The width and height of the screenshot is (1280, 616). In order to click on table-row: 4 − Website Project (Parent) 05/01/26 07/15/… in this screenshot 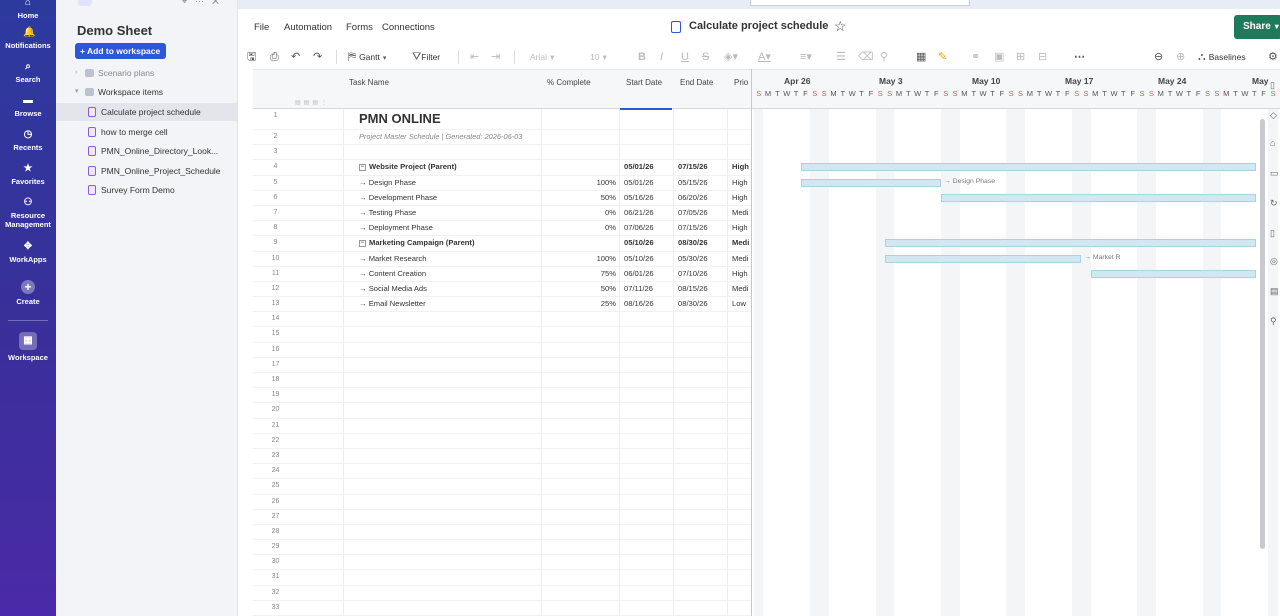, I will do `click(502, 168)`.